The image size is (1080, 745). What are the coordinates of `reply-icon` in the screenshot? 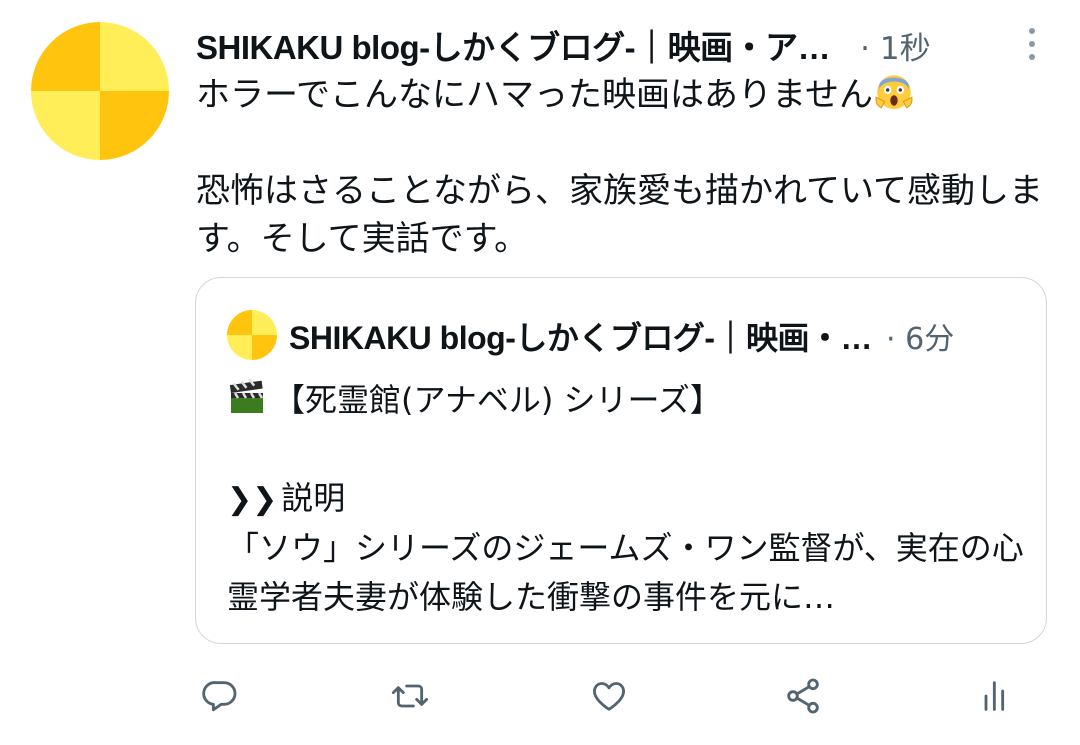 It's located at (220, 696).